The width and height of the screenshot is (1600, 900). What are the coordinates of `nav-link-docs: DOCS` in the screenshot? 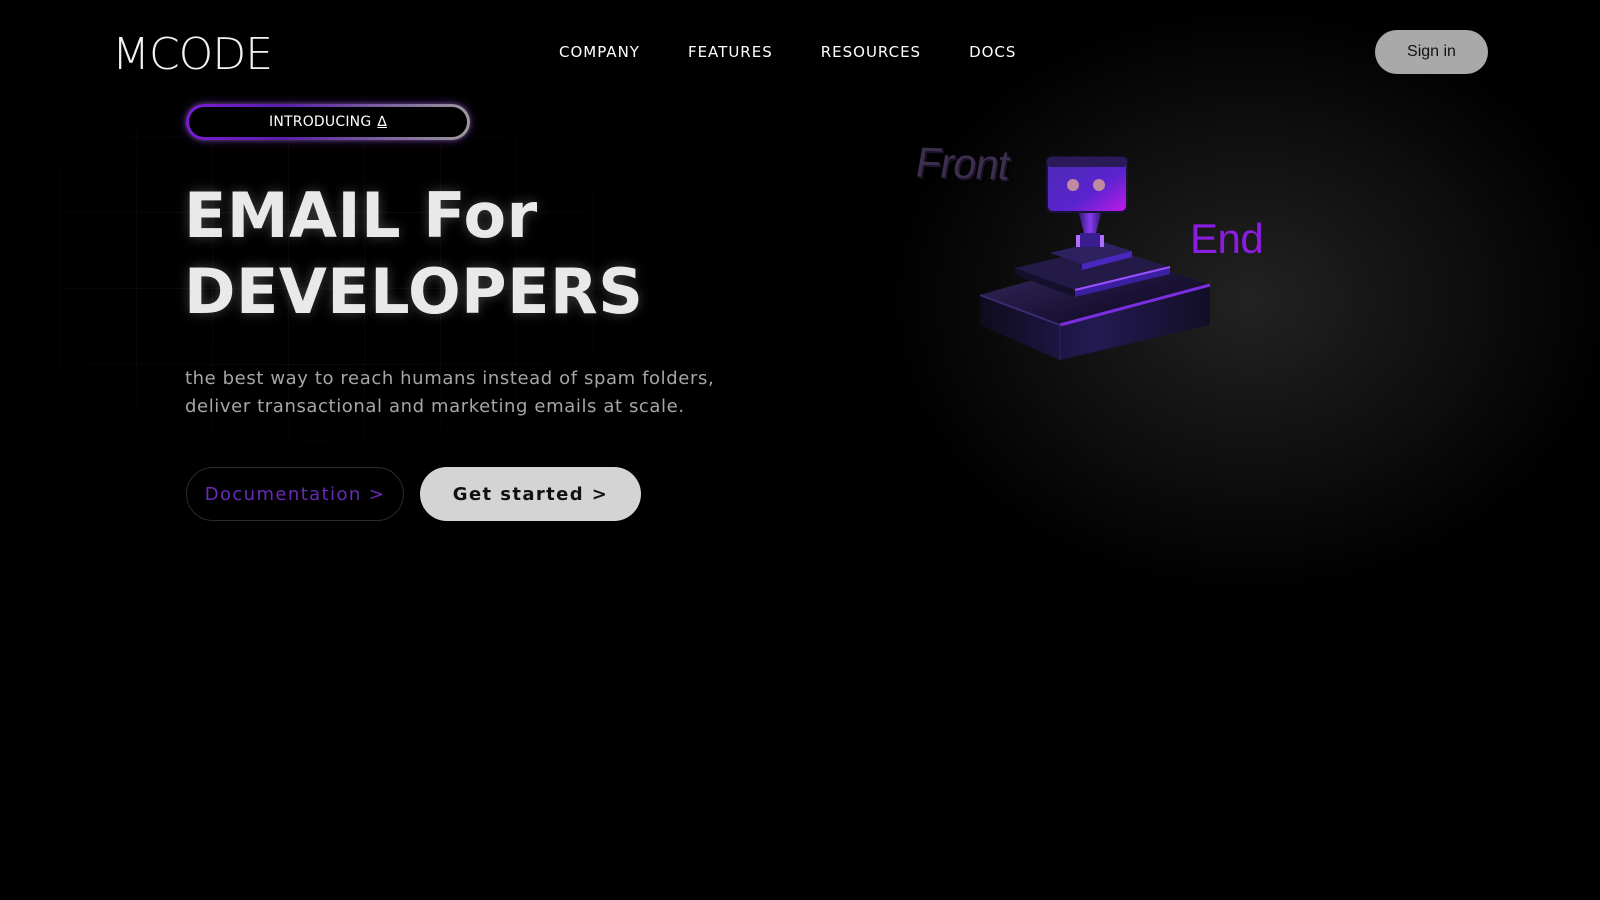 It's located at (992, 52).